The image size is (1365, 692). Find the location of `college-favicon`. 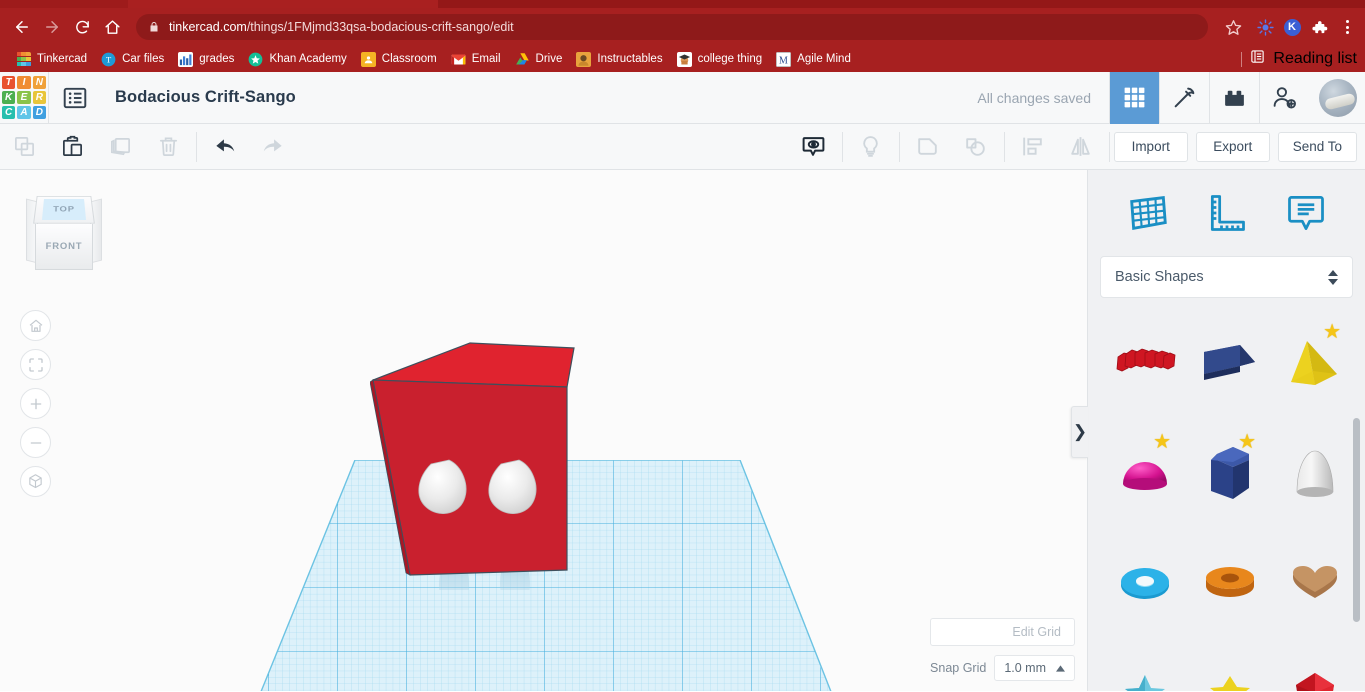

college-favicon is located at coordinates (684, 59).